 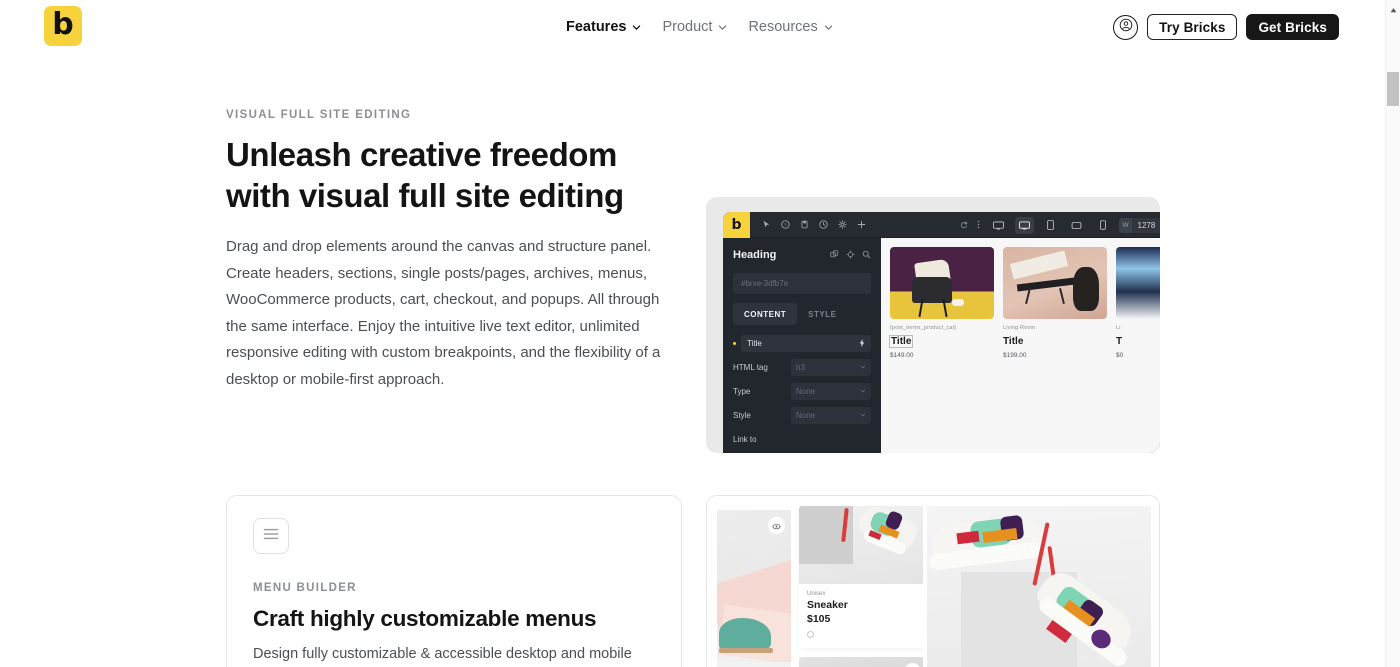 I want to click on product-category: {post_terms_product_cat}, so click(x=923, y=328).